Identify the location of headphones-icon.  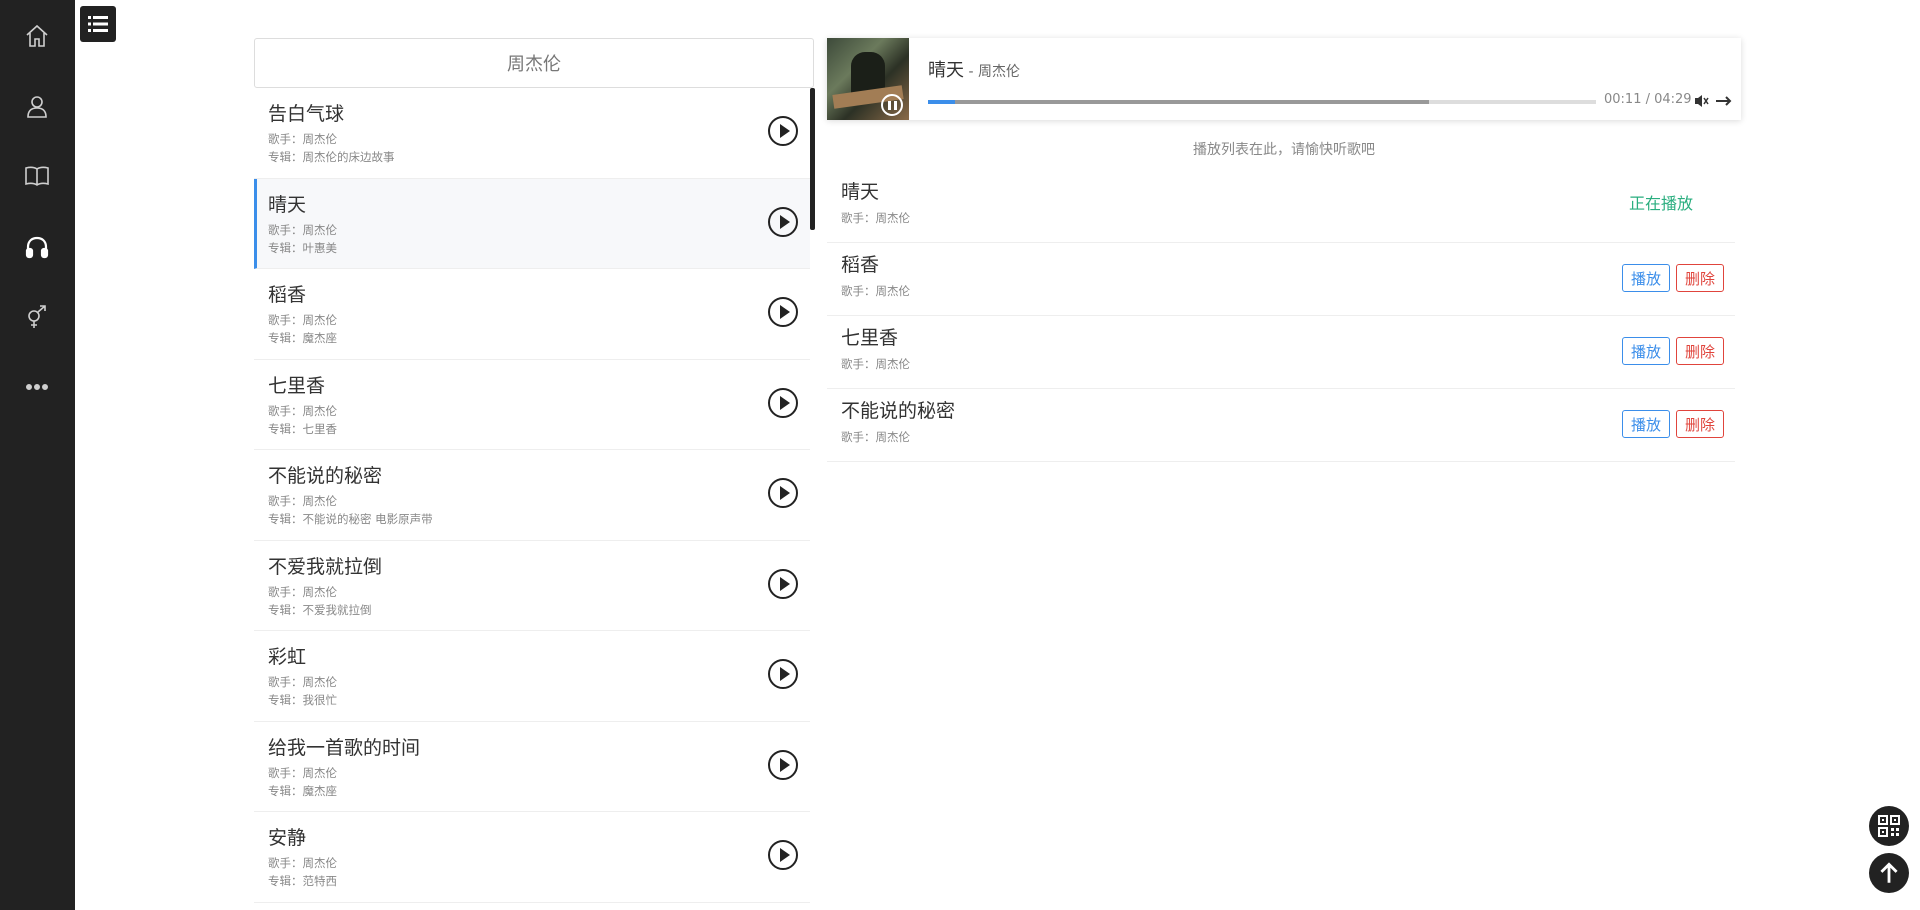
(37, 247).